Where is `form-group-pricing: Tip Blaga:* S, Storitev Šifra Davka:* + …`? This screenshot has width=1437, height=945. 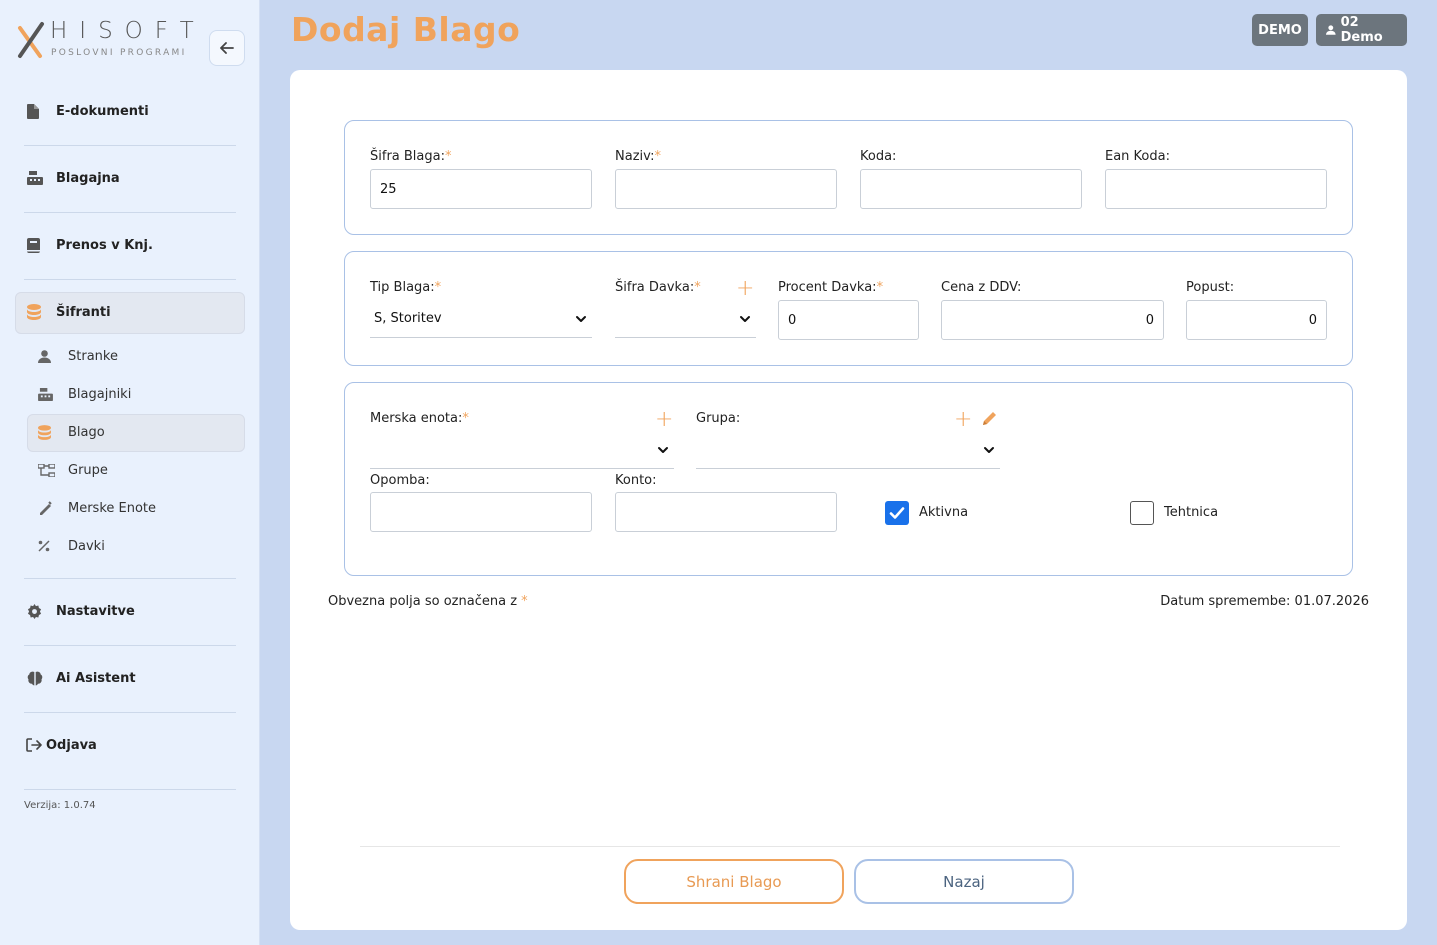 form-group-pricing: Tip Blaga:* S, Storitev Šifra Davka:* + … is located at coordinates (848, 308).